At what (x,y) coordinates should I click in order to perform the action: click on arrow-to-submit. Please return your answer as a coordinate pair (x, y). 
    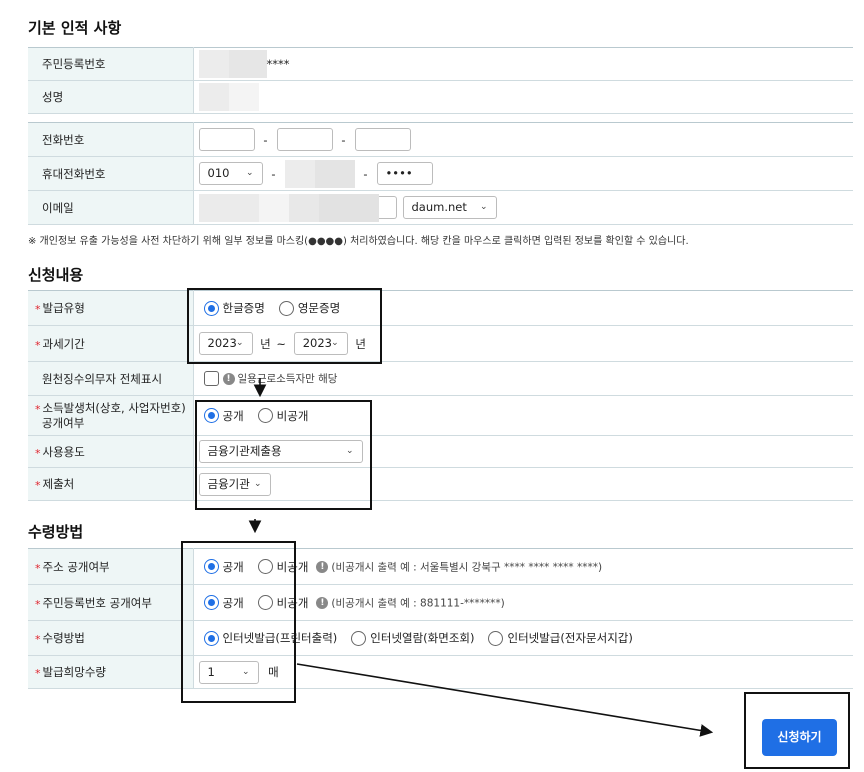
    Looking at the image, I should click on (505, 700).